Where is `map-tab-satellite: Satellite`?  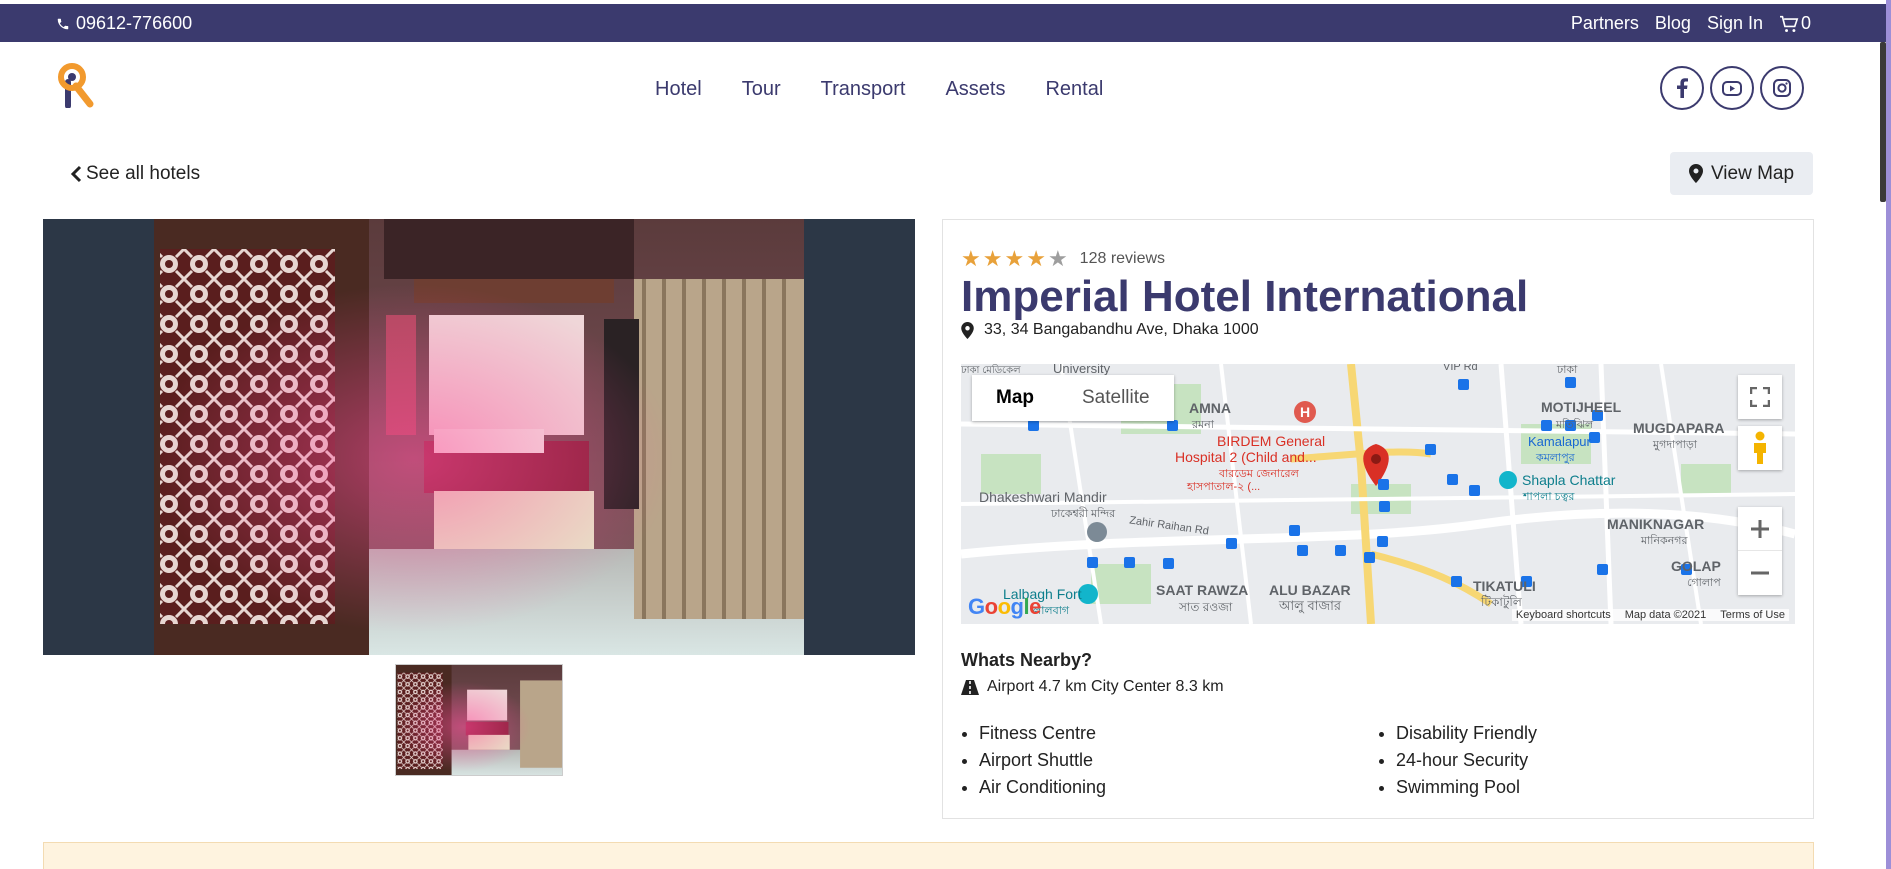
map-tab-satellite: Satellite is located at coordinates (1116, 398).